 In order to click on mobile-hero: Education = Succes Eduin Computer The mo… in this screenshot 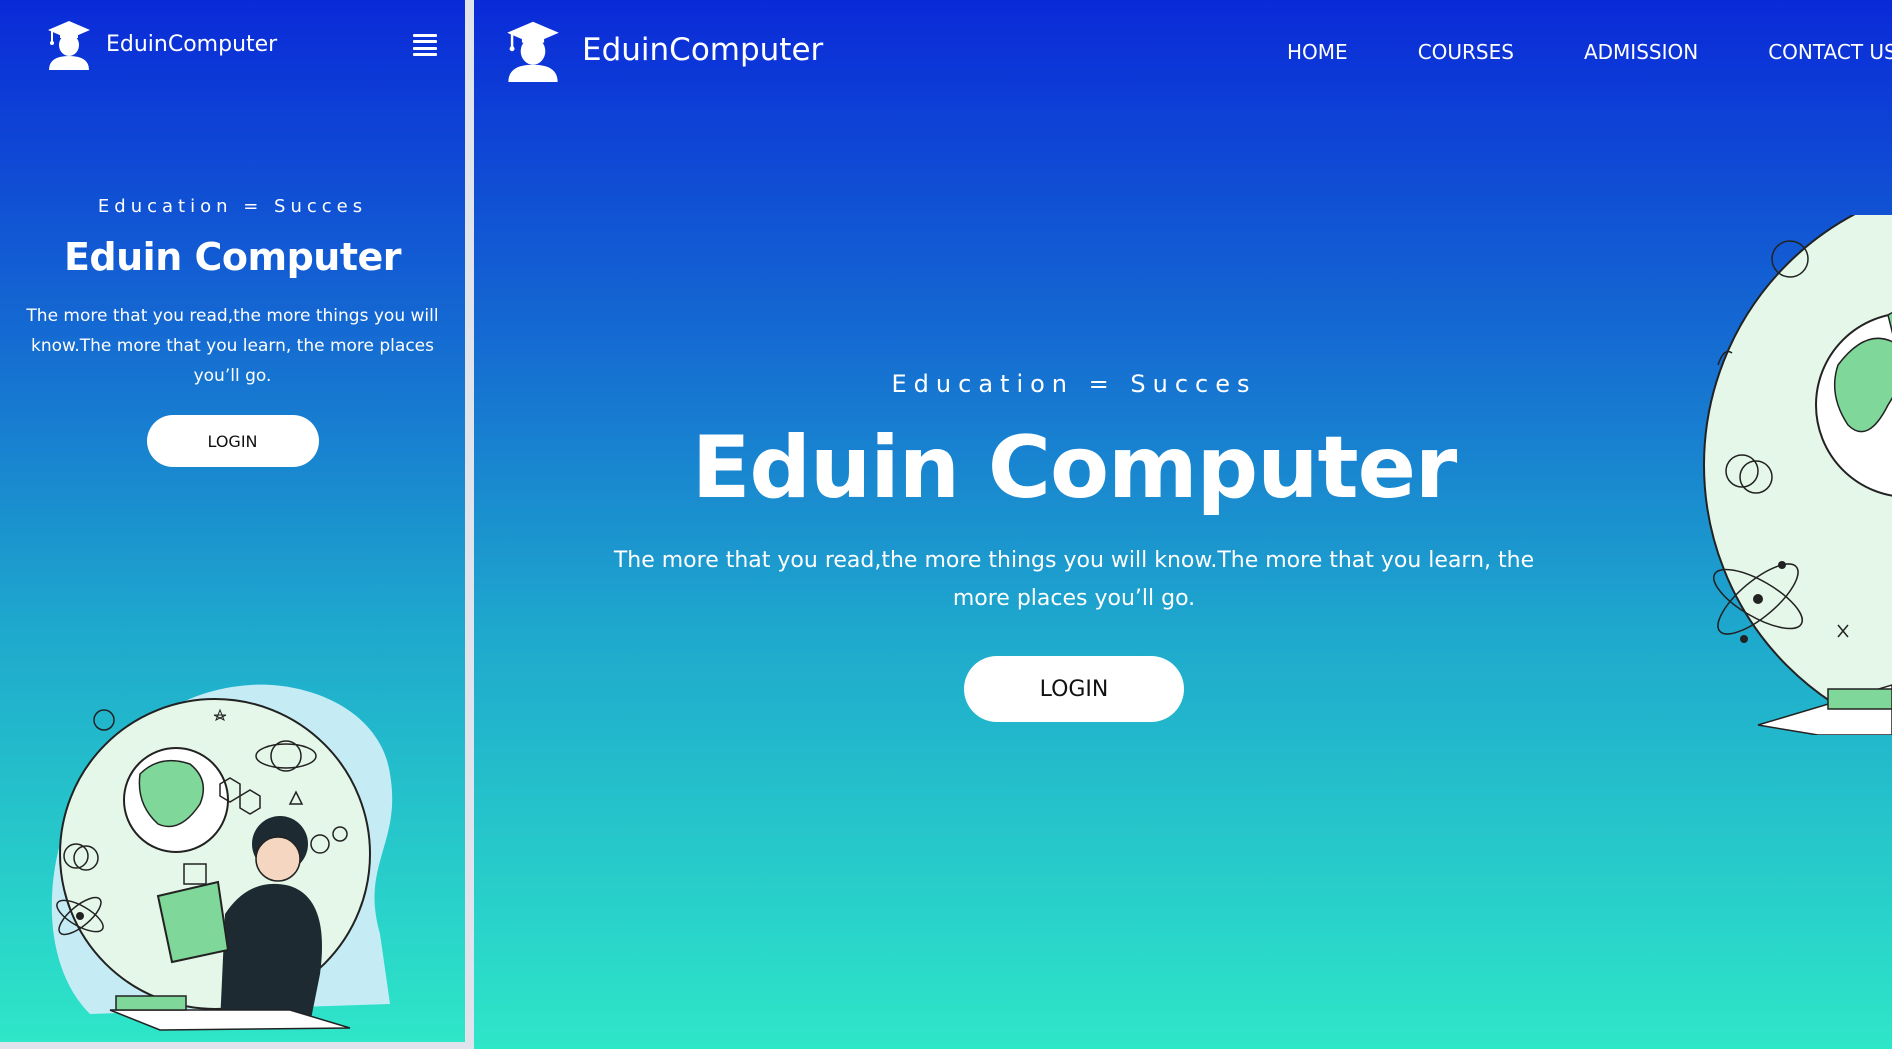, I will do `click(232, 331)`.